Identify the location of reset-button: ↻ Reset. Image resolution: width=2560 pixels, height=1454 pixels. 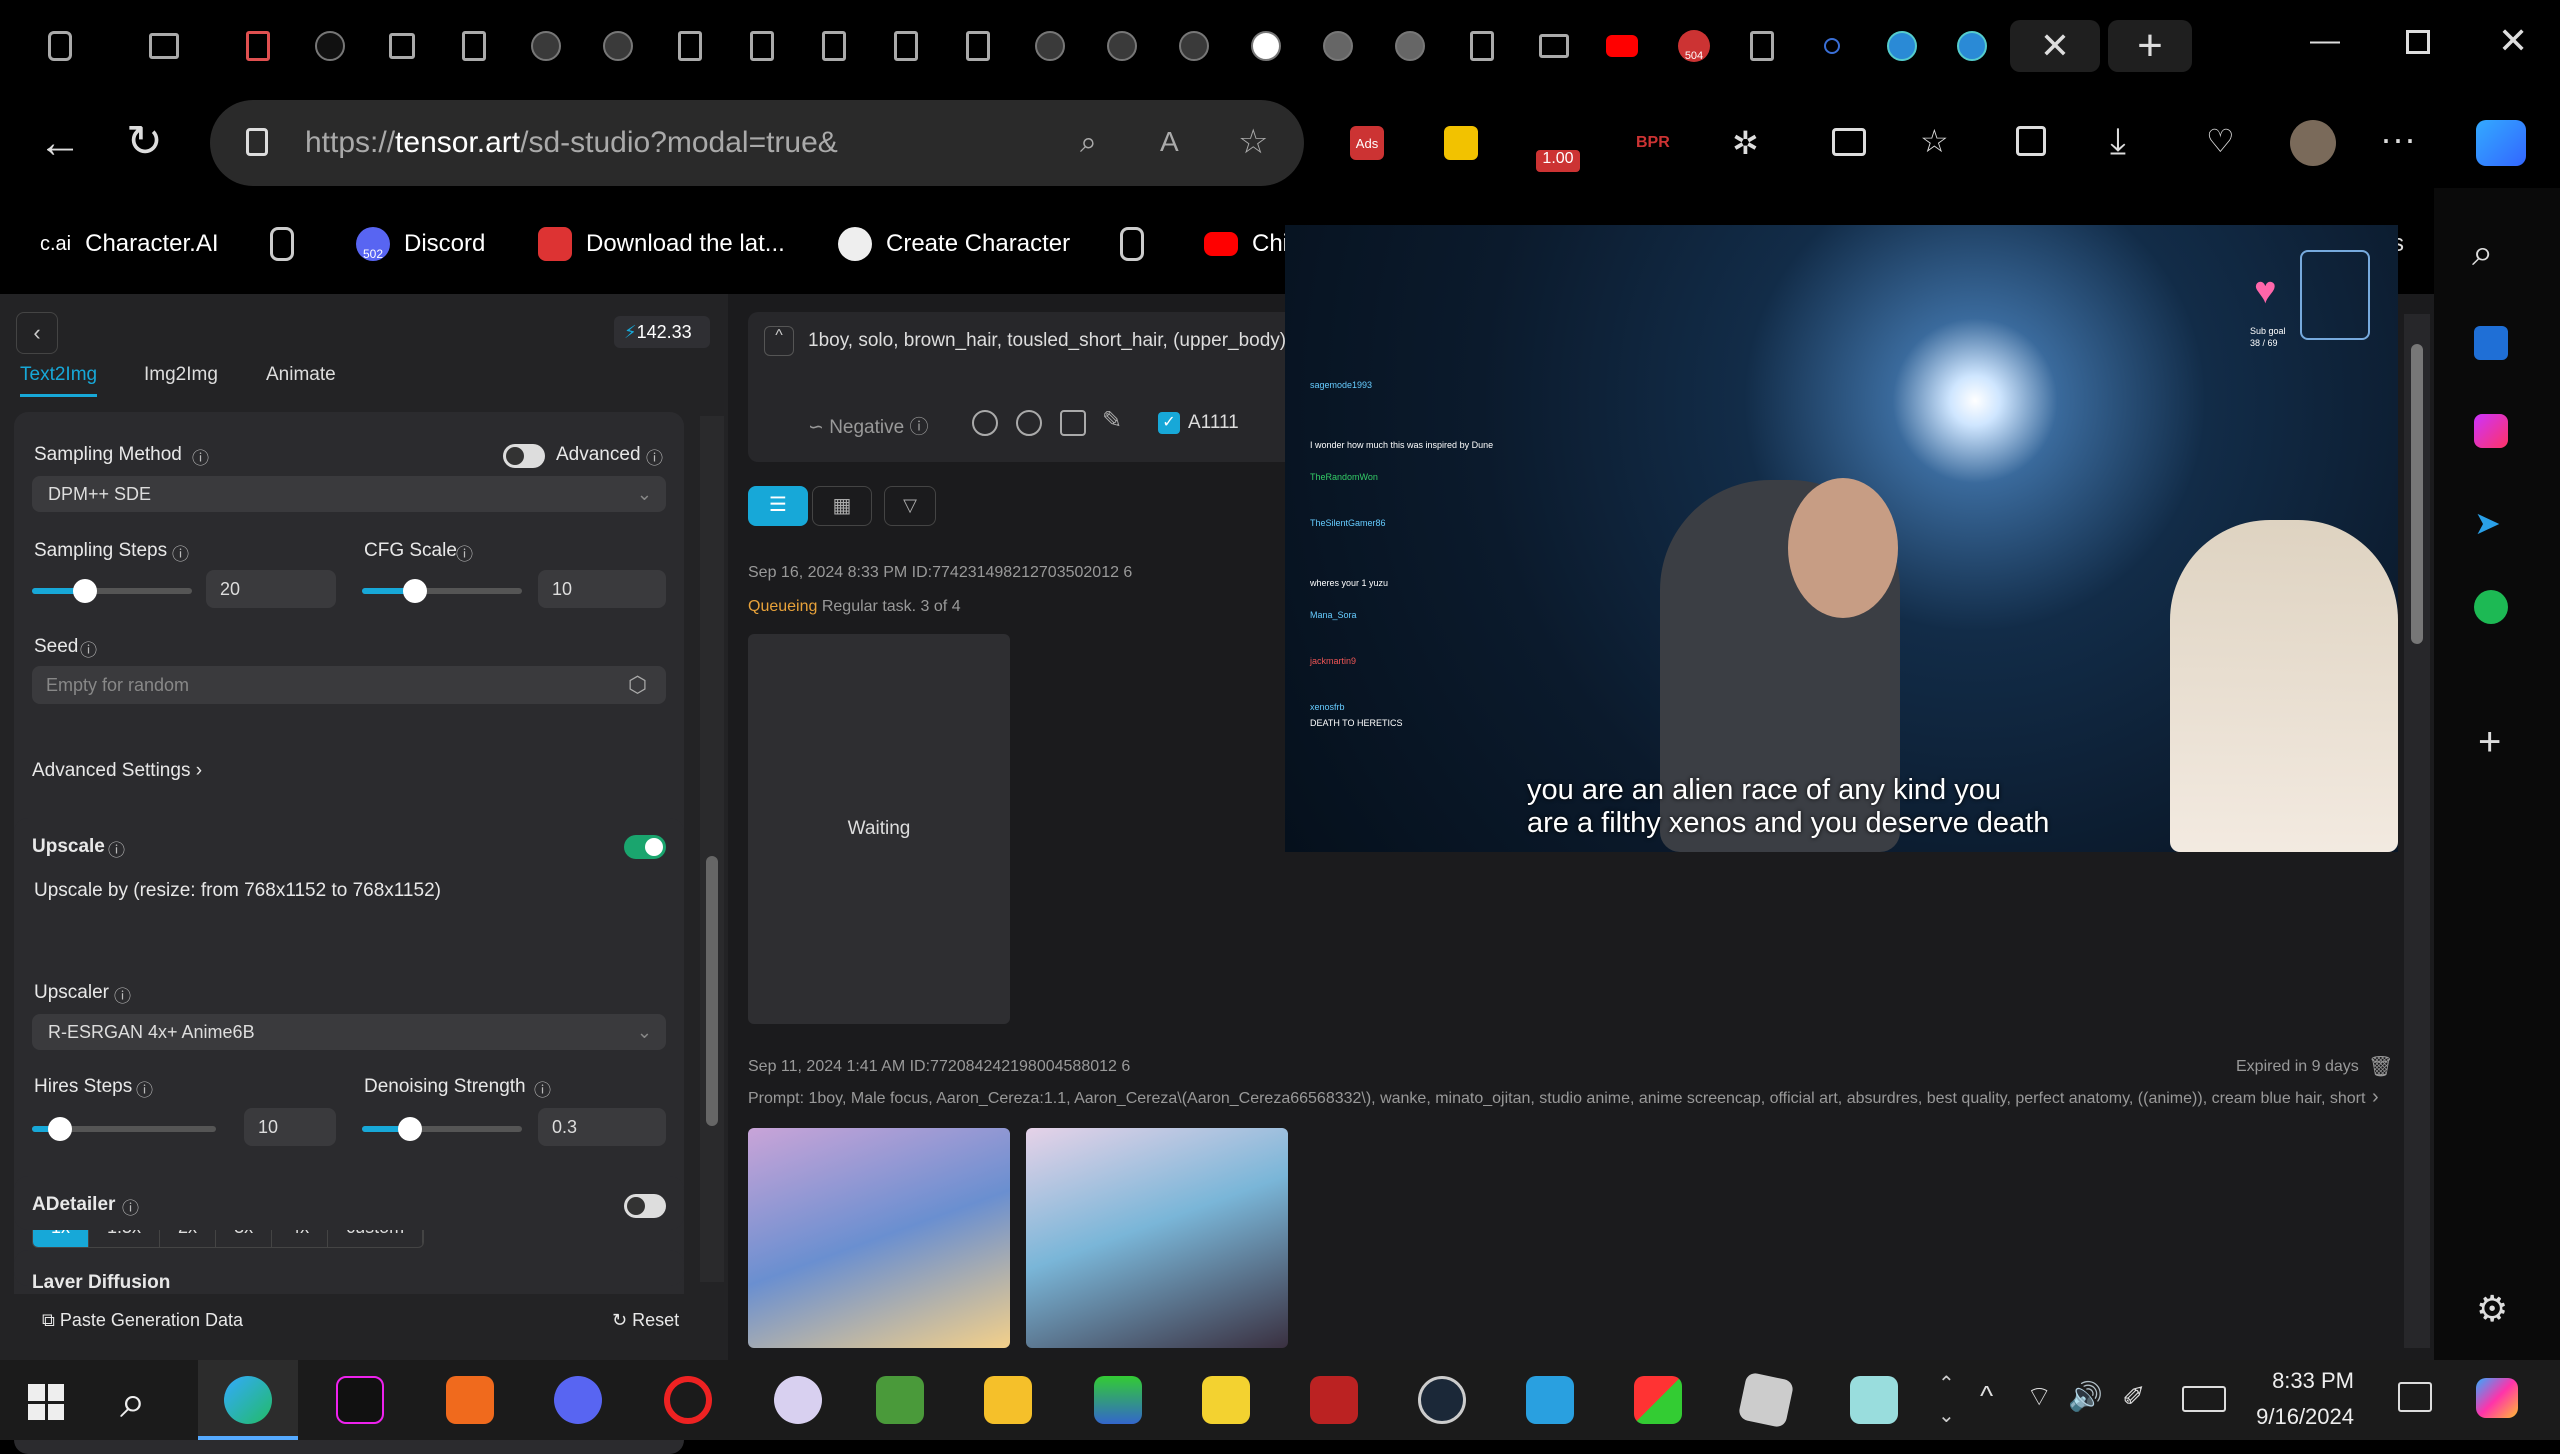
(645, 1320).